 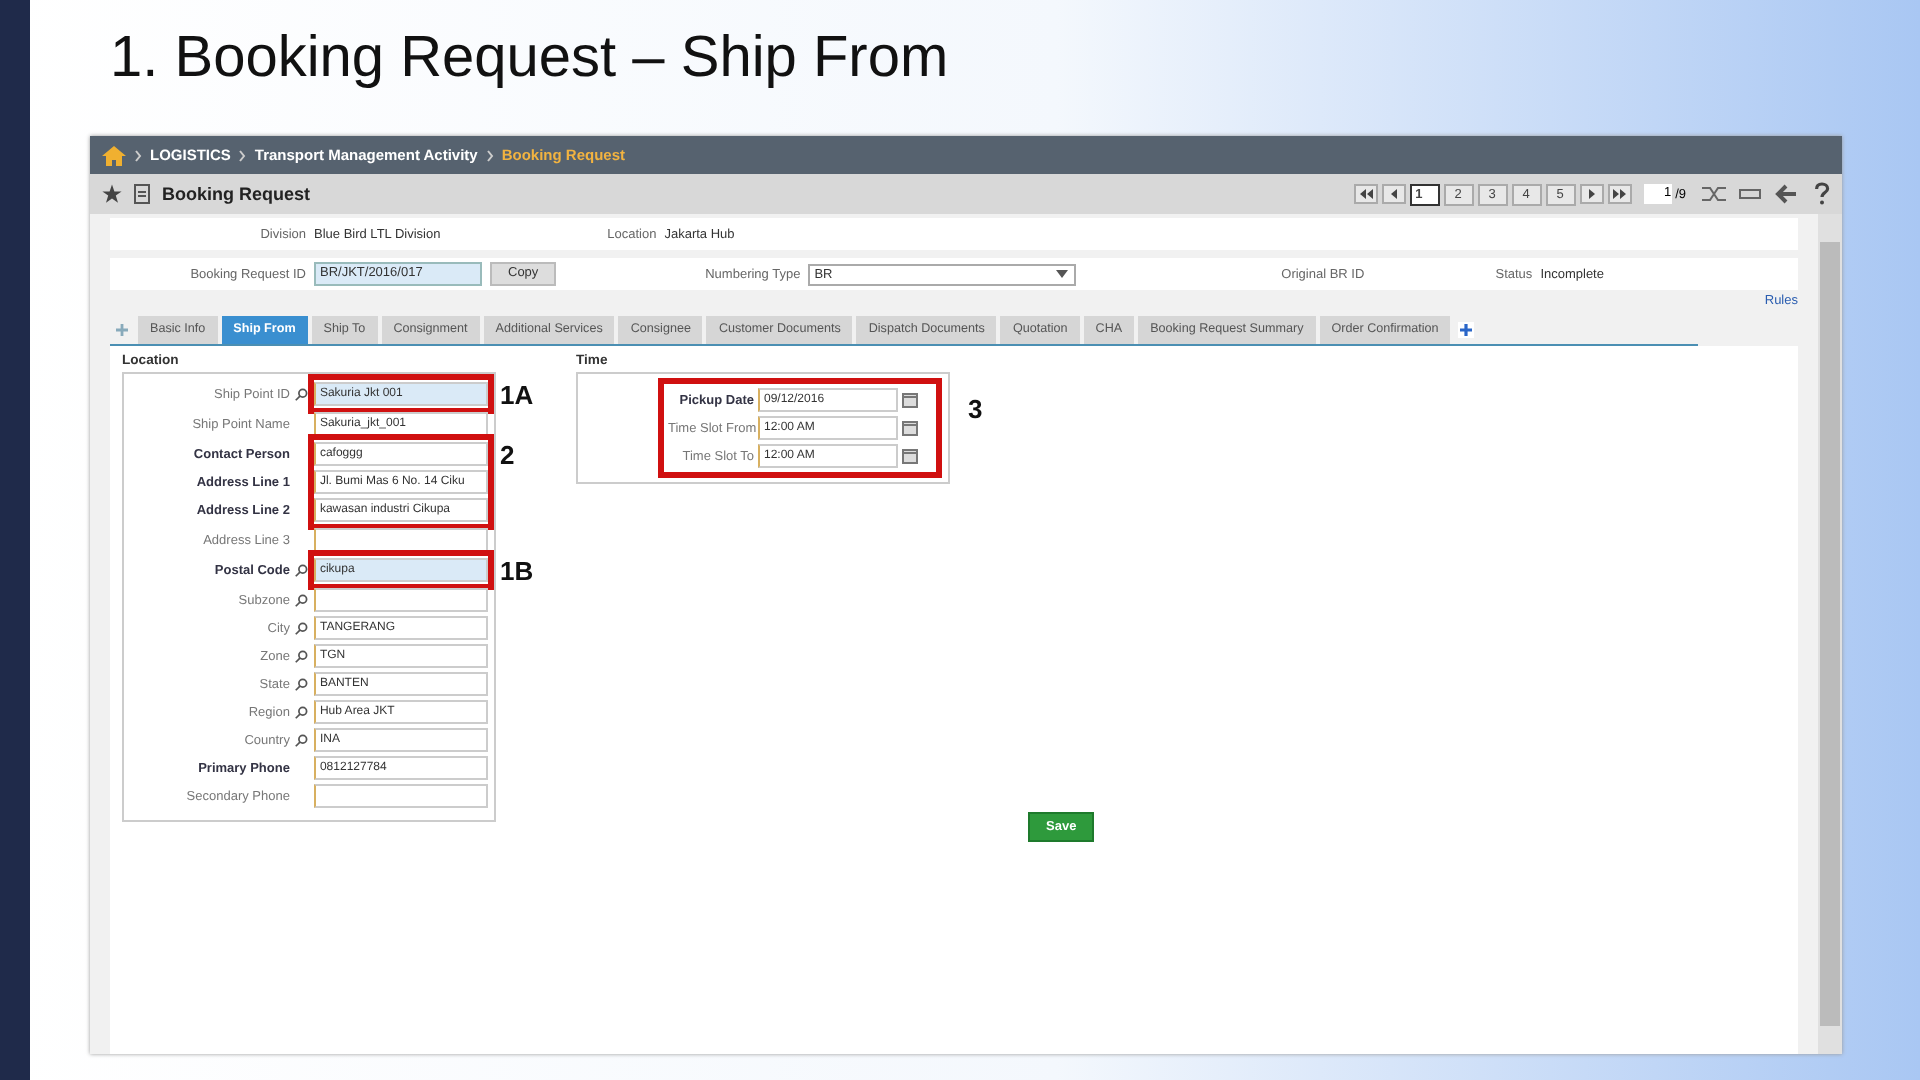 What do you see at coordinates (507, 455) in the screenshot?
I see `callout-label: 2` at bounding box center [507, 455].